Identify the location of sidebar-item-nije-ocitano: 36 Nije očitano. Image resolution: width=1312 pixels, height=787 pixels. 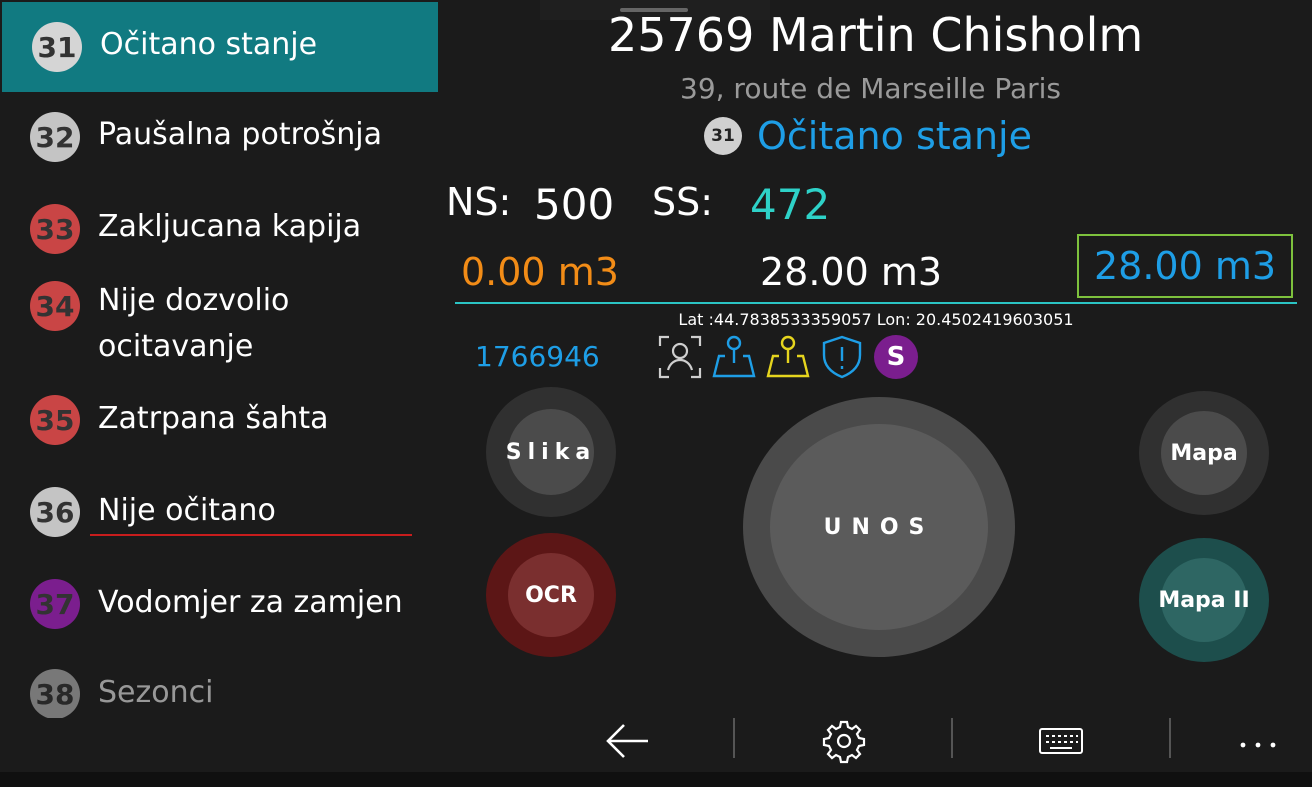
(220, 512).